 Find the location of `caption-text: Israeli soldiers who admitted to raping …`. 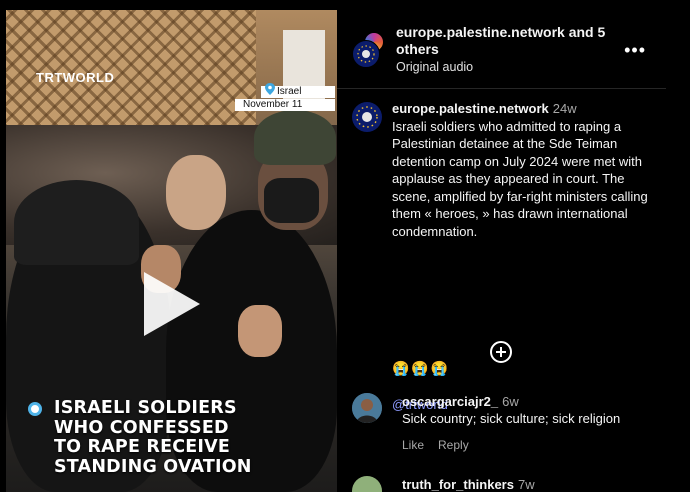

caption-text: Israeli soldiers who admitted to raping … is located at coordinates (520, 178).